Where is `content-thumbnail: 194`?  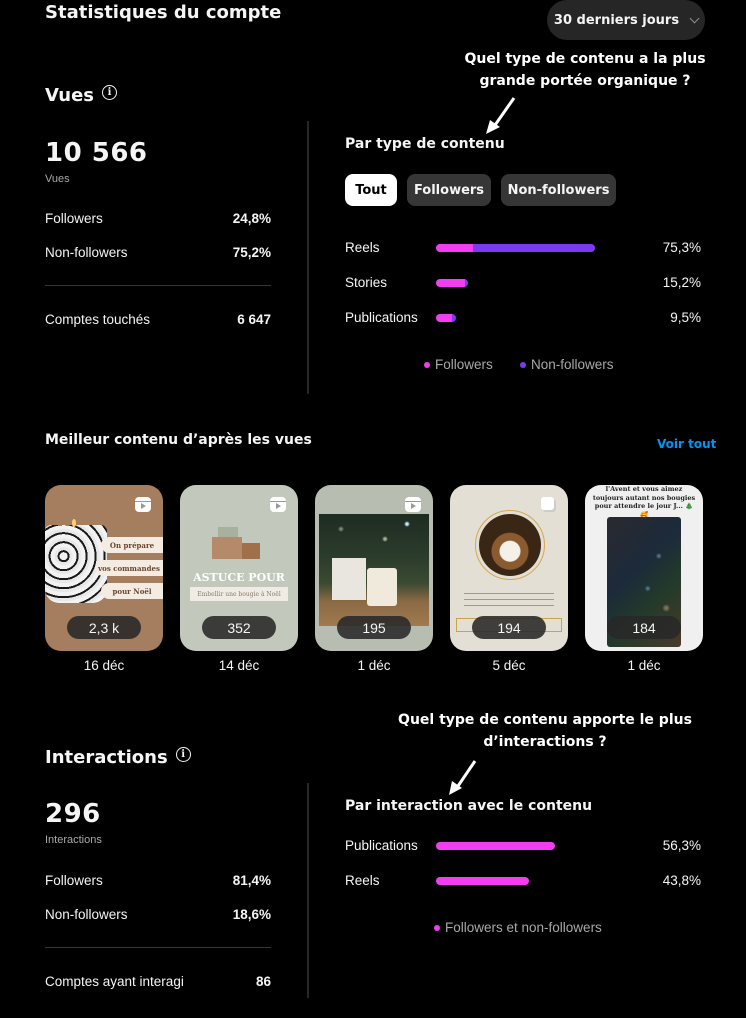 content-thumbnail: 194 is located at coordinates (509, 568).